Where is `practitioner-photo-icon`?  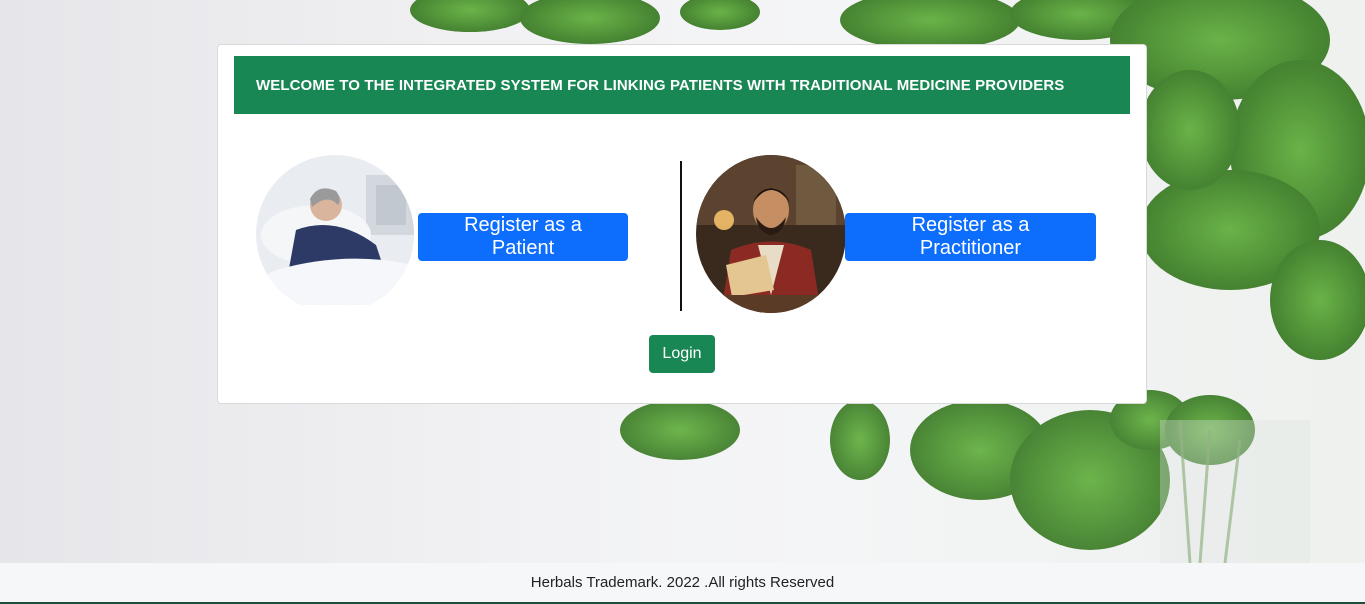 practitioner-photo-icon is located at coordinates (771, 234).